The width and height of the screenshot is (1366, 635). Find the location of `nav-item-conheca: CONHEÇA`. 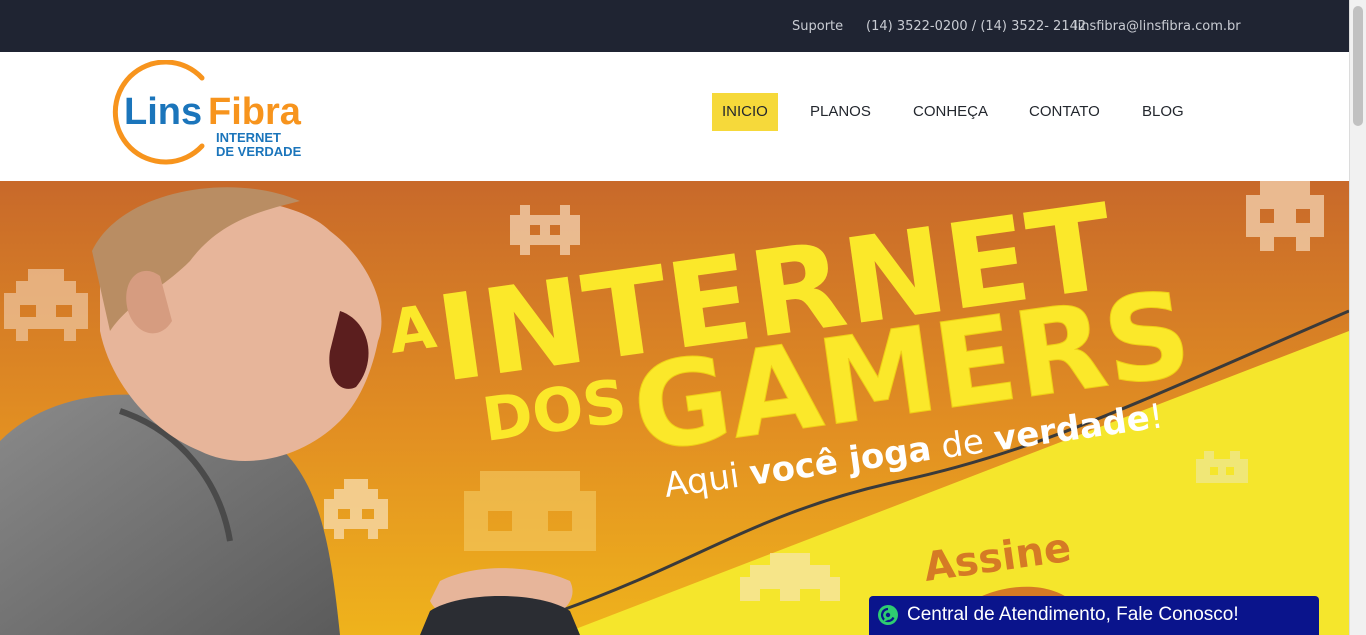

nav-item-conheca: CONHEÇA is located at coordinates (950, 112).